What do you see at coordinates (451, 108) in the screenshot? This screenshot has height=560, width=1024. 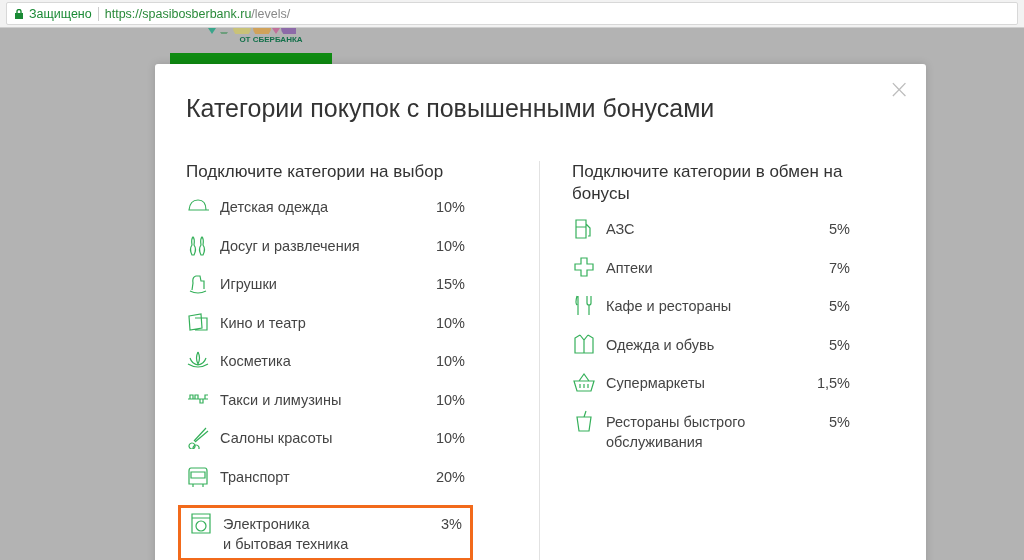 I see `modal-title: Категории покупок с повышенными бонусами` at bounding box center [451, 108].